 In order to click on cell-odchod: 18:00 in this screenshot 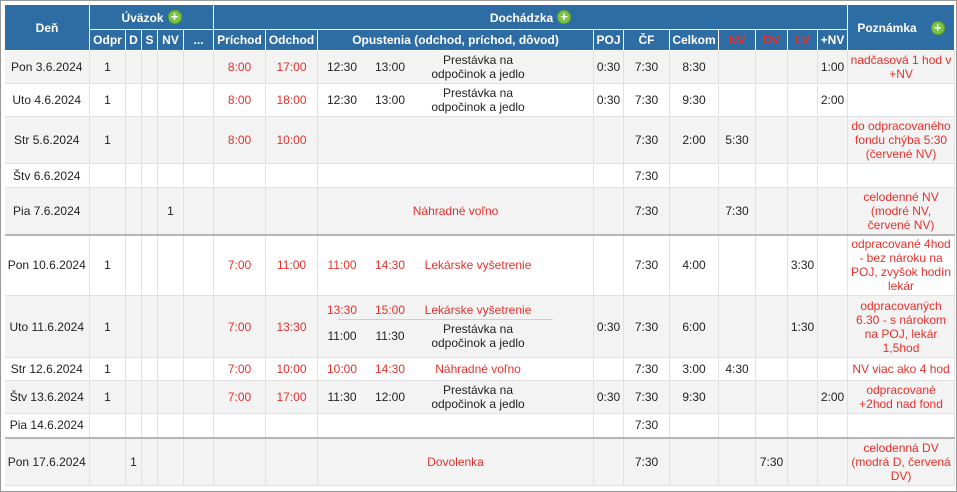, I will do `click(292, 100)`.